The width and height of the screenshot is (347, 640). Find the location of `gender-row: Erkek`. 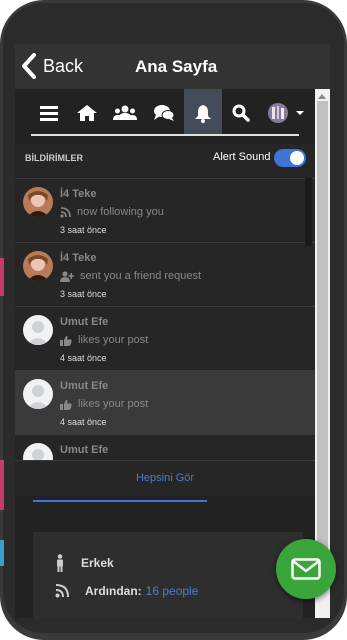

gender-row: Erkek is located at coordinates (84, 563).